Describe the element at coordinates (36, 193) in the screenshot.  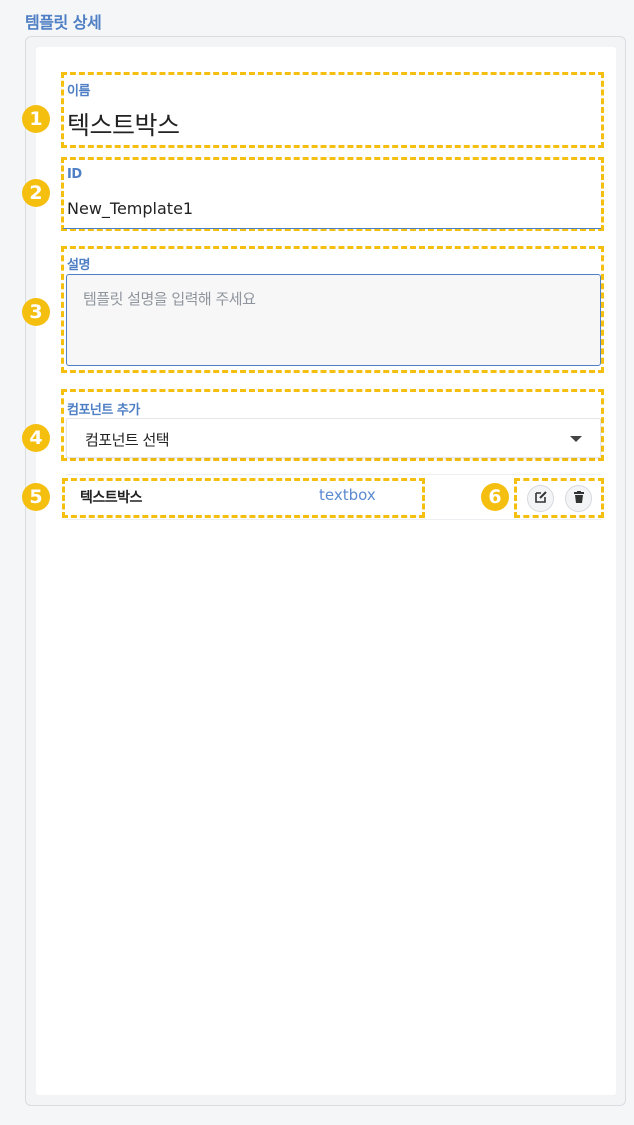
I see `badge-2: 2` at that location.